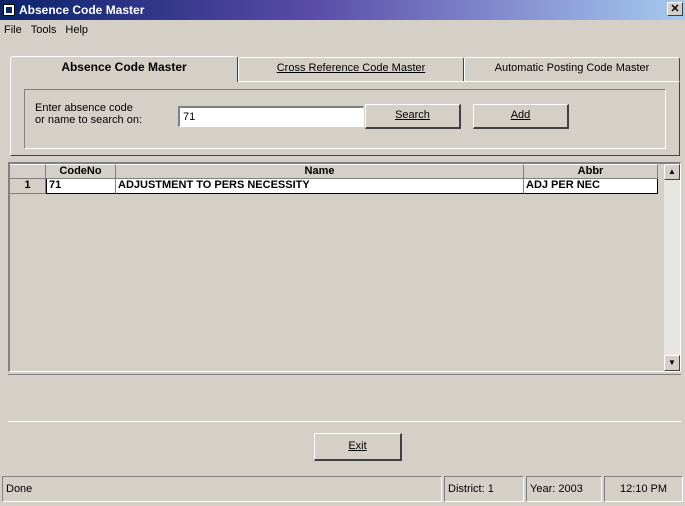  I want to click on column-header-codeno: CodeNo, so click(81, 171).